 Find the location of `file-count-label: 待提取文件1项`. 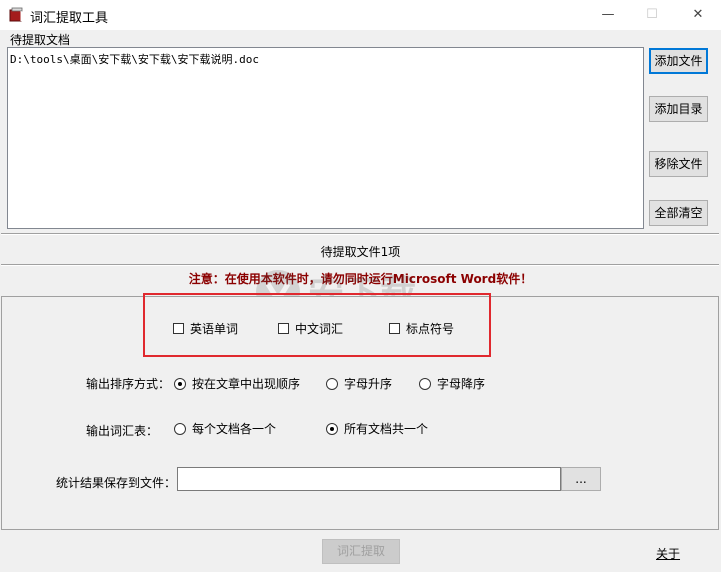

file-count-label: 待提取文件1项 is located at coordinates (360, 252).